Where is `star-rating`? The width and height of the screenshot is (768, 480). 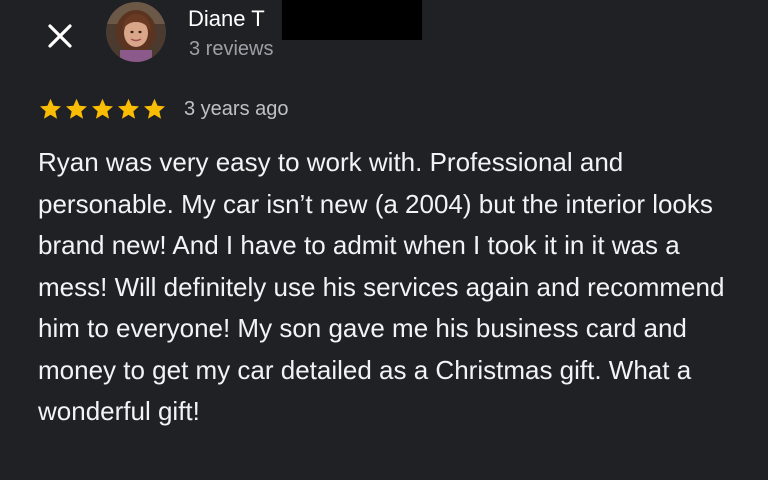
star-rating is located at coordinates (102, 109).